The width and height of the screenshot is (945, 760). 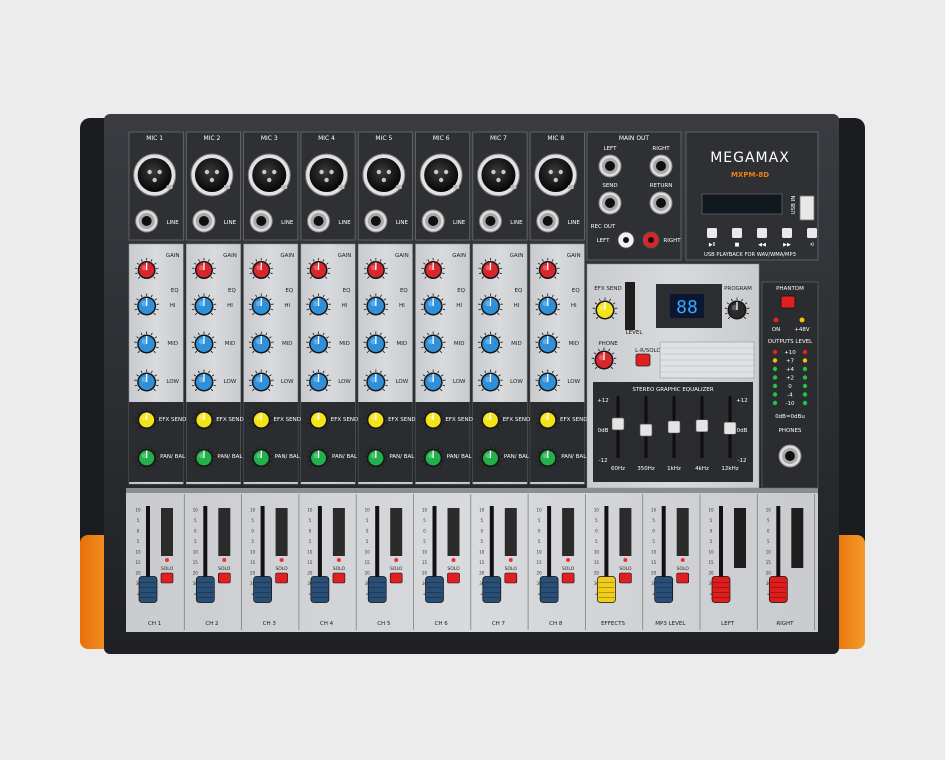 What do you see at coordinates (618, 424) in the screenshot?
I see `eq-slider-60Hz` at bounding box center [618, 424].